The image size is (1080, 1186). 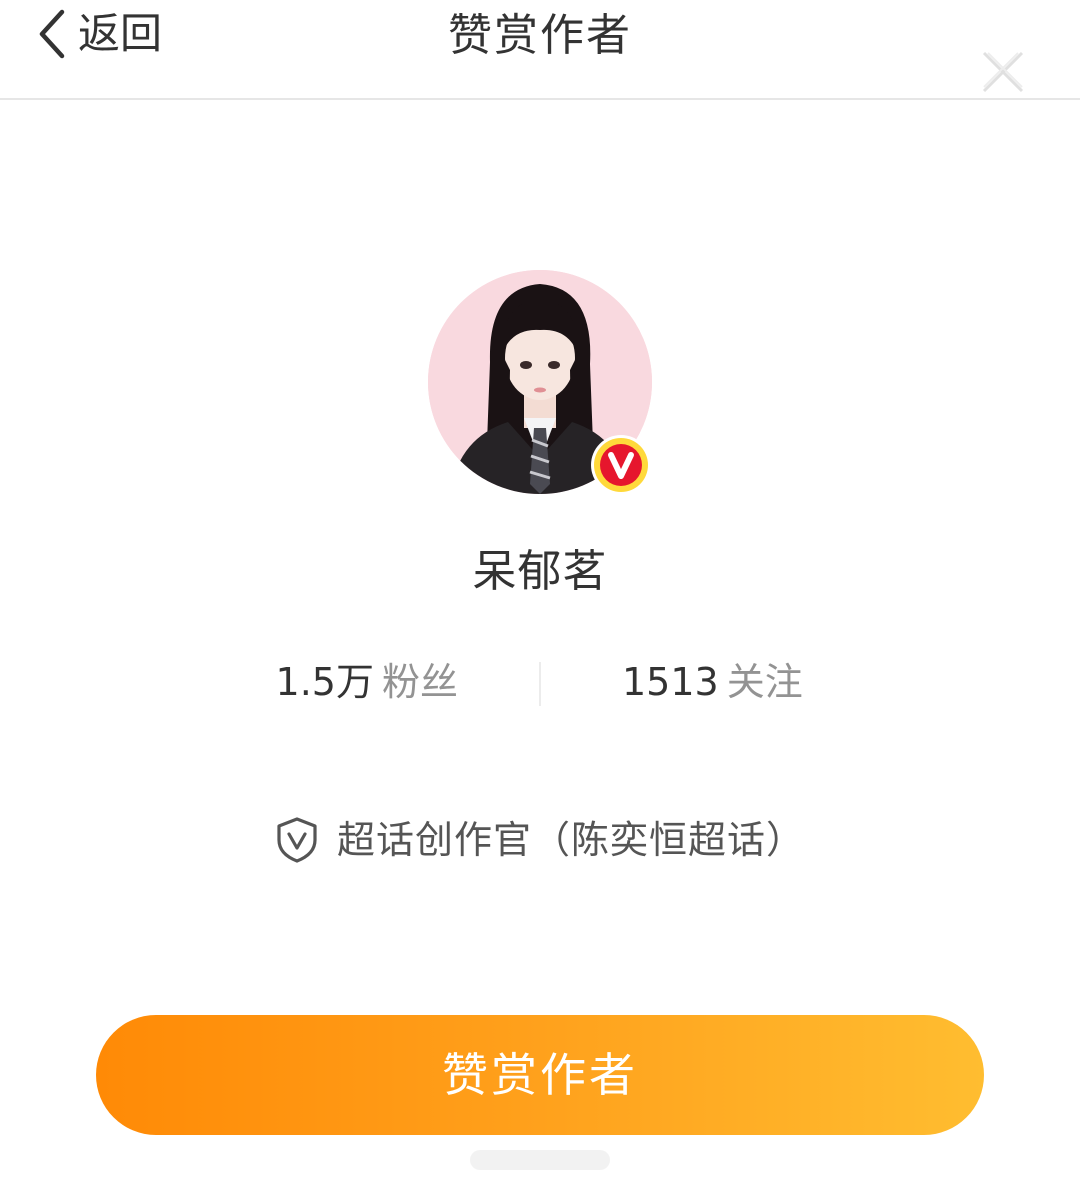 I want to click on reward-author-button: 赞赏作者, so click(x=540, y=1075).